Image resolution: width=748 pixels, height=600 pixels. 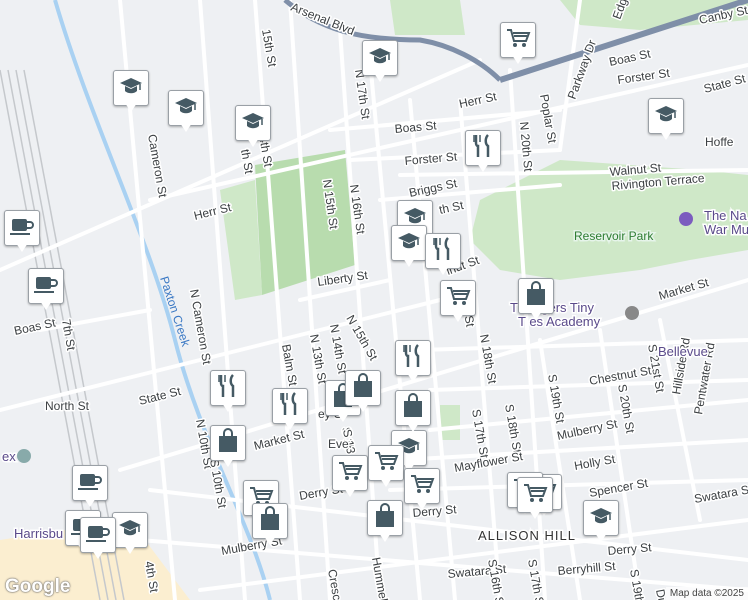 I want to click on street-label: Hoffe, so click(x=719, y=142).